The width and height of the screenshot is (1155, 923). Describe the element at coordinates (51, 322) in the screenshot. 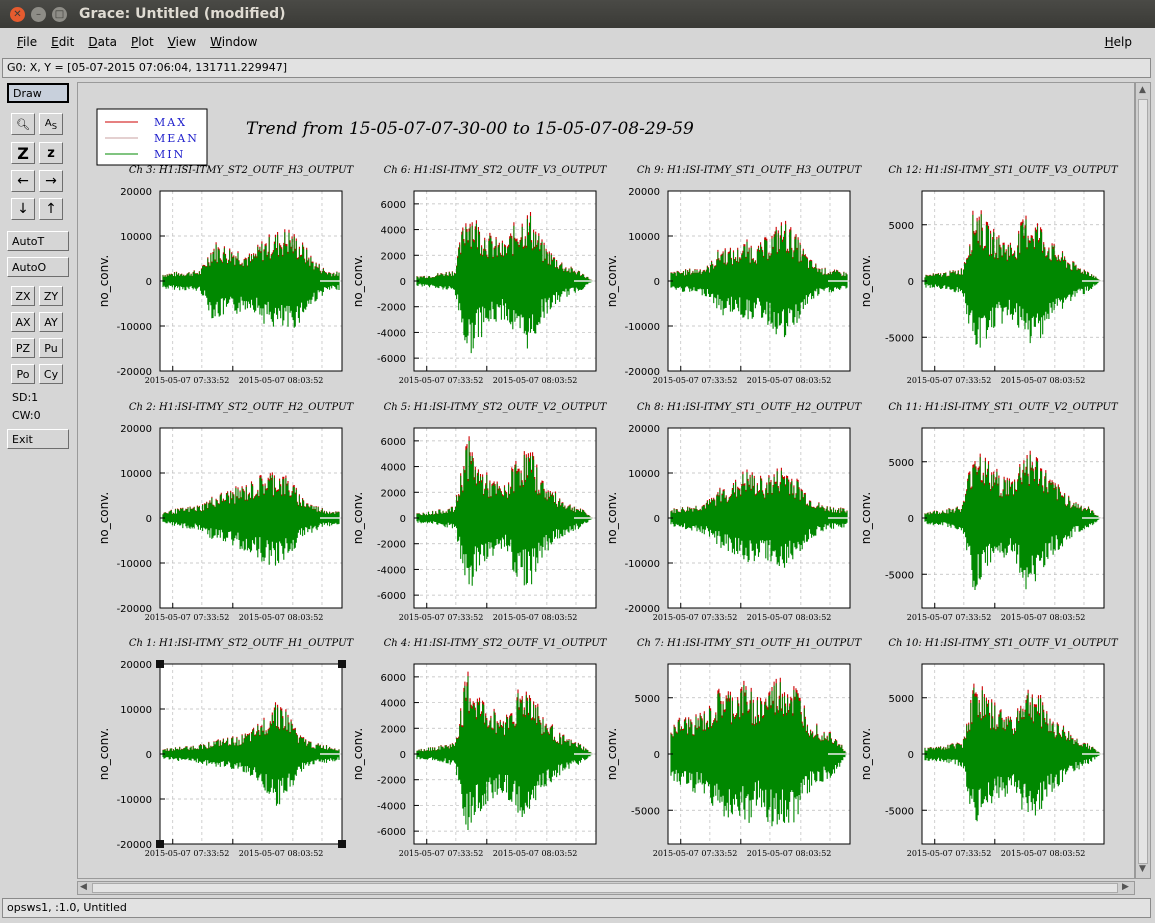

I see `ay-button: AY` at that location.